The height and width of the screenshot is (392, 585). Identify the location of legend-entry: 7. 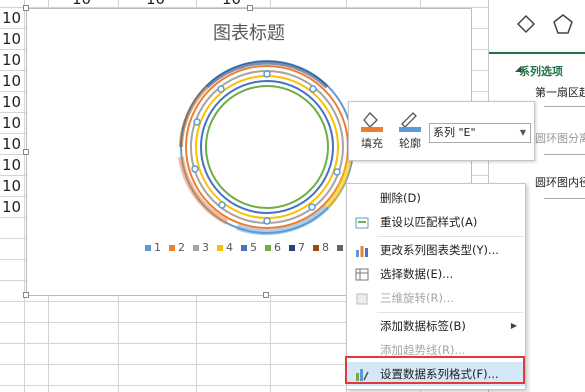
(297, 247).